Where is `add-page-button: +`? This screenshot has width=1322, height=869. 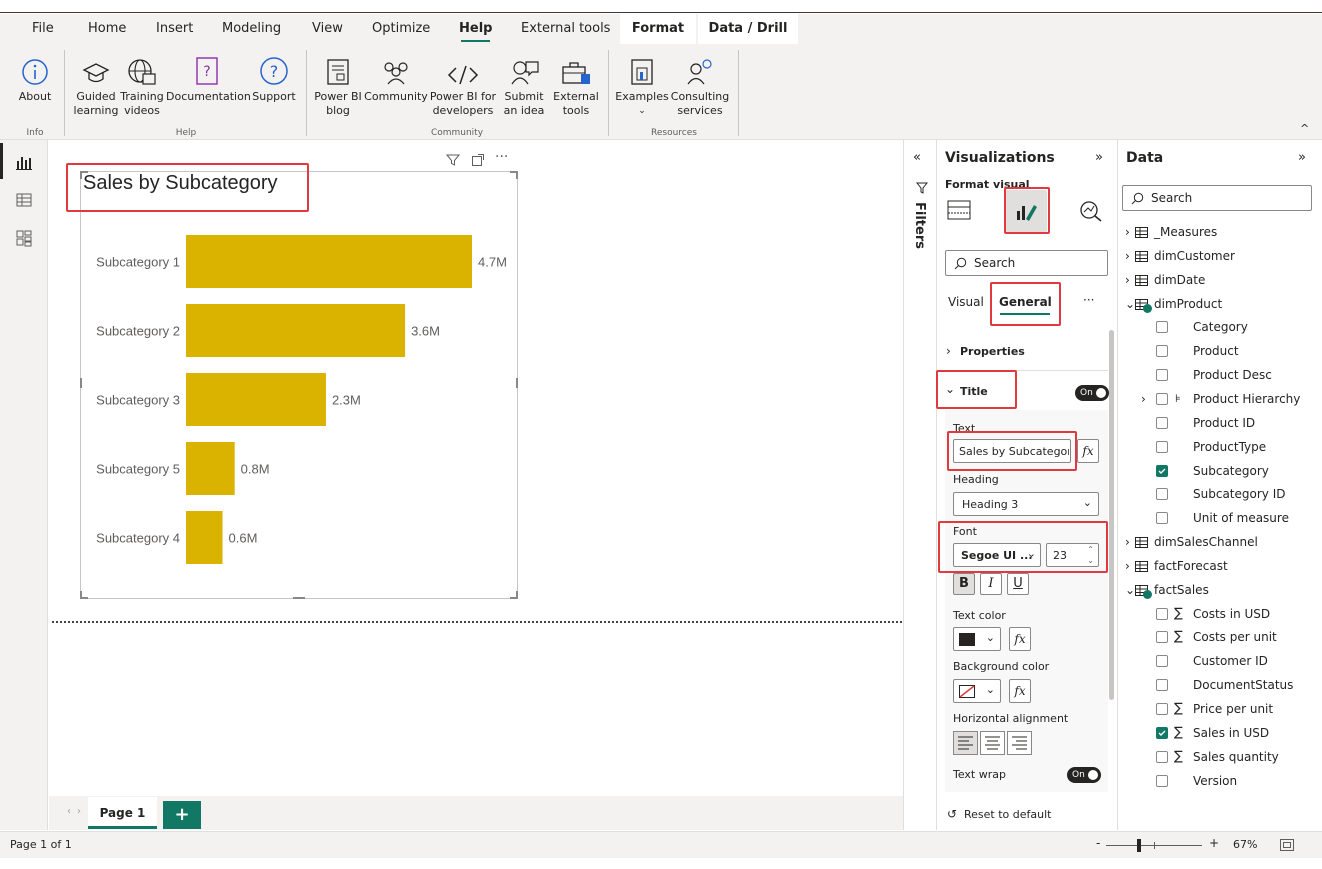
add-page-button: + is located at coordinates (182, 815).